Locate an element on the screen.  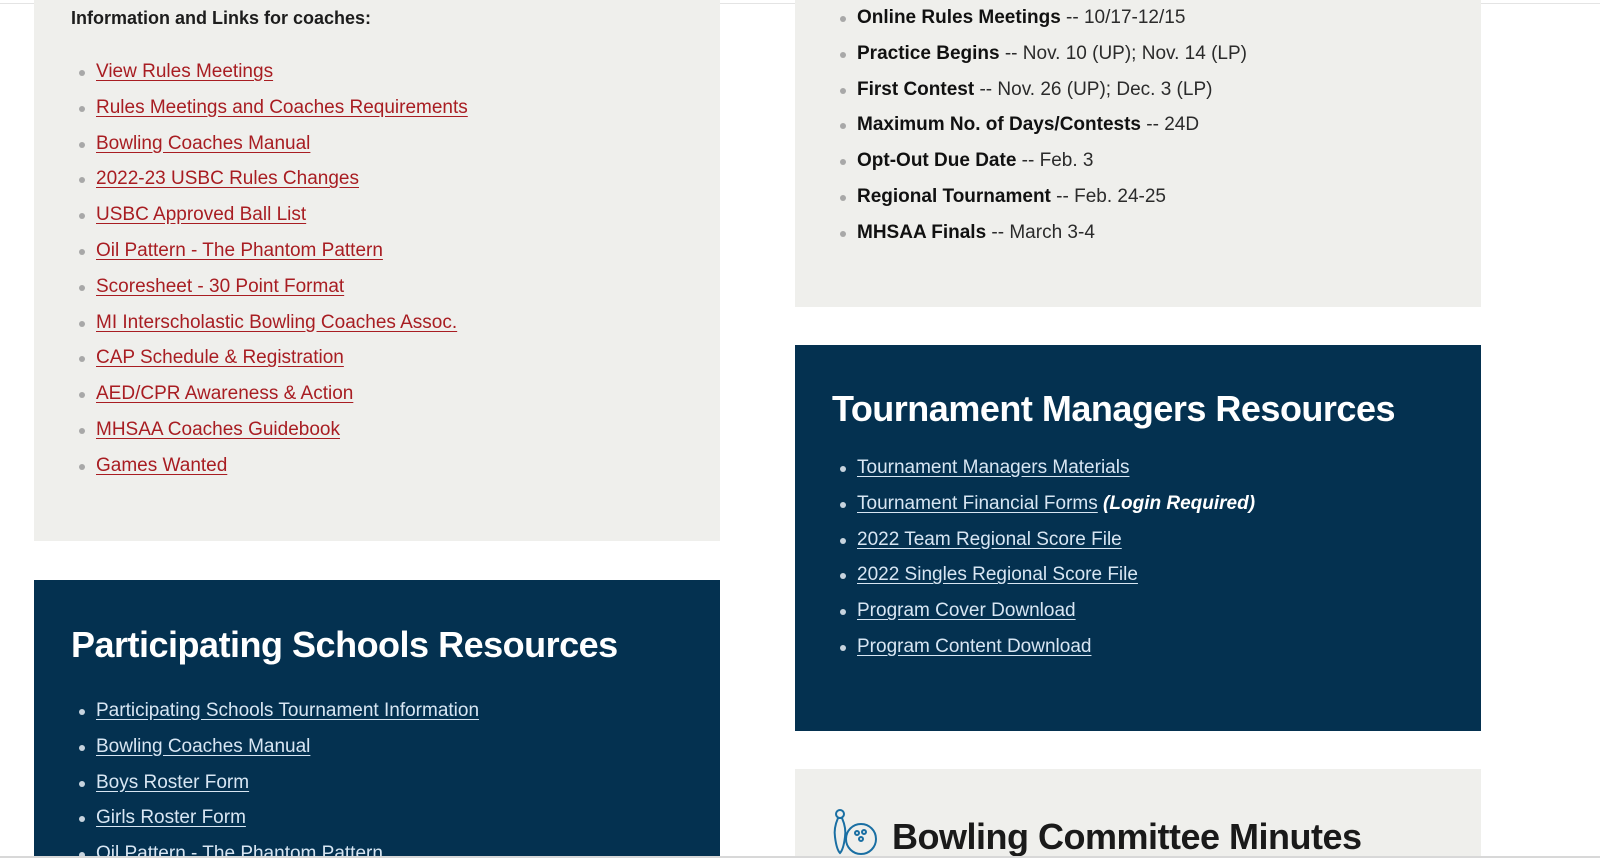
link-ps-bowling-coaches-manual: Bowling Coaches Manual is located at coordinates (203, 746).